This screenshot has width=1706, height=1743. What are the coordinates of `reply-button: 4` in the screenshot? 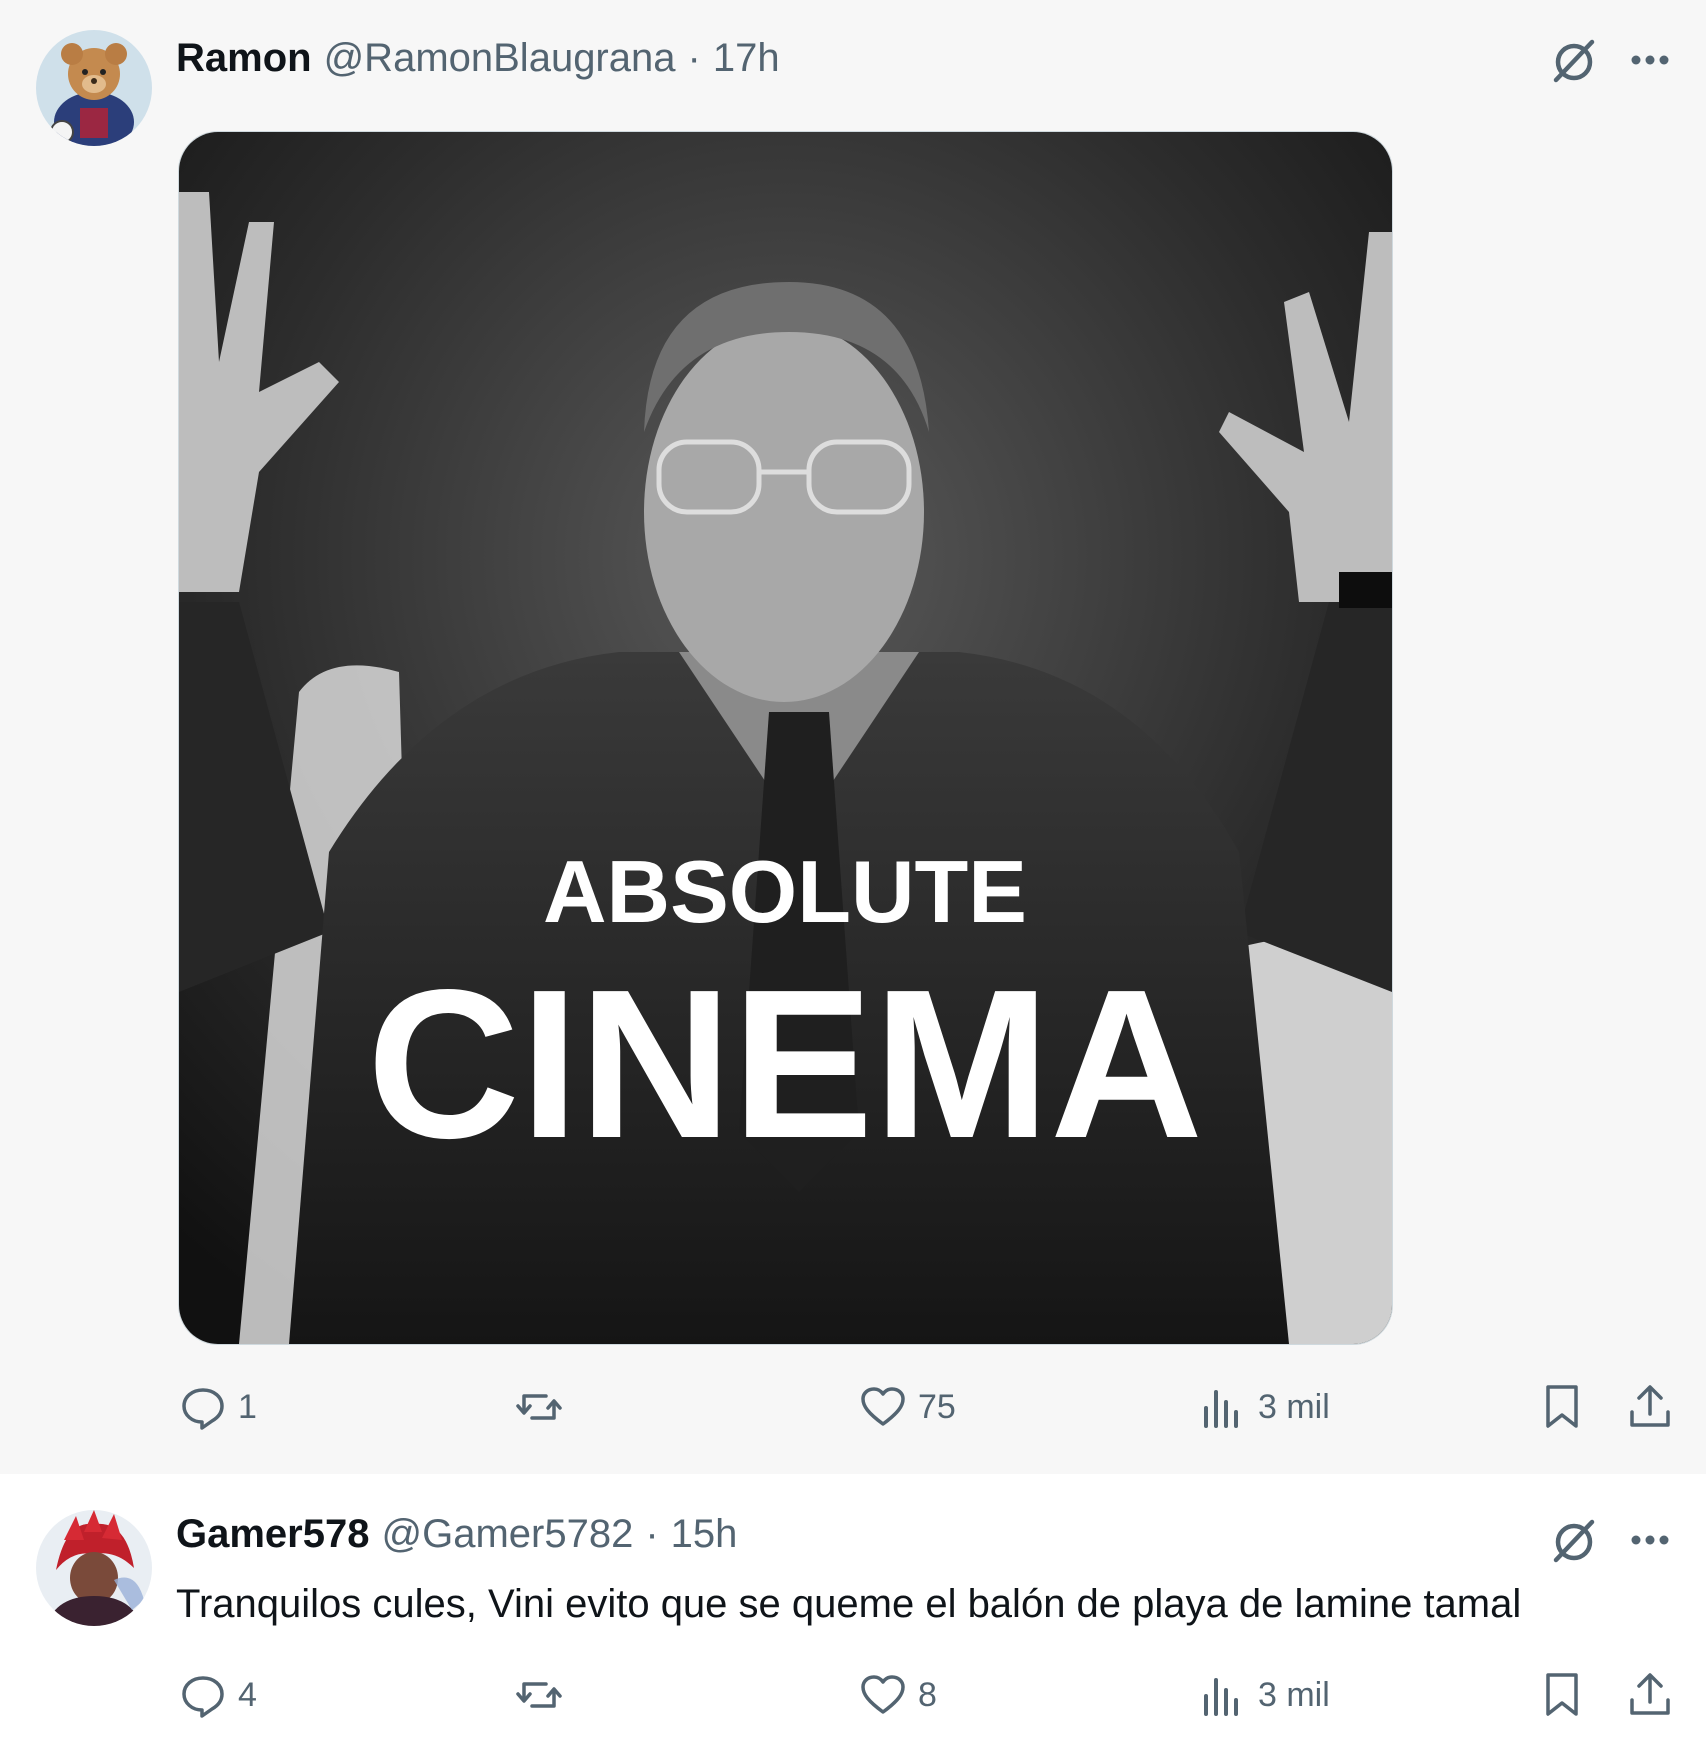 It's located at (217, 1695).